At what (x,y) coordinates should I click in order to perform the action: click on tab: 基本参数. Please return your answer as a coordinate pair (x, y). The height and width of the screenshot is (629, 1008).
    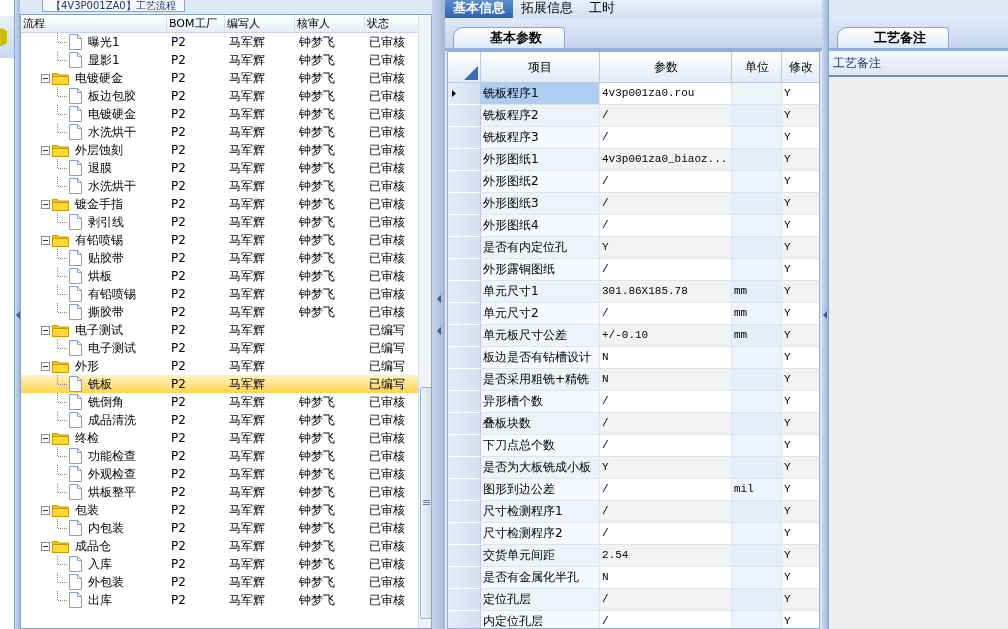
    Looking at the image, I should click on (509, 37).